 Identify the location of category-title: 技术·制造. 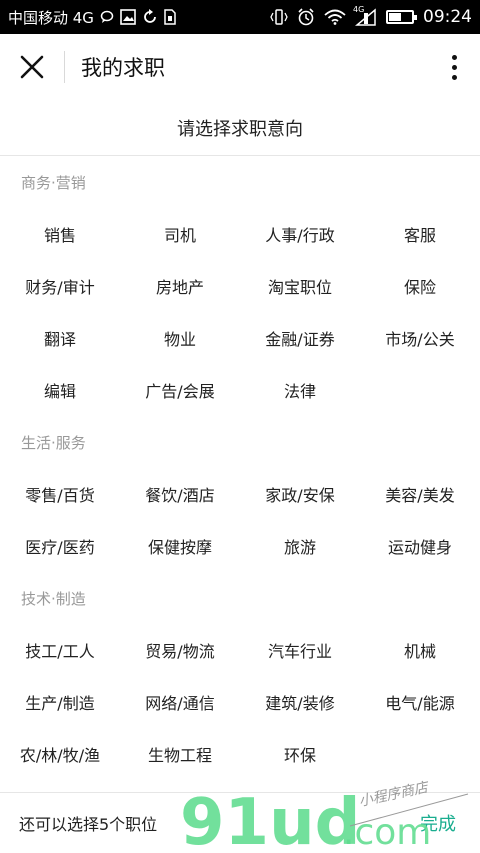
(53, 598).